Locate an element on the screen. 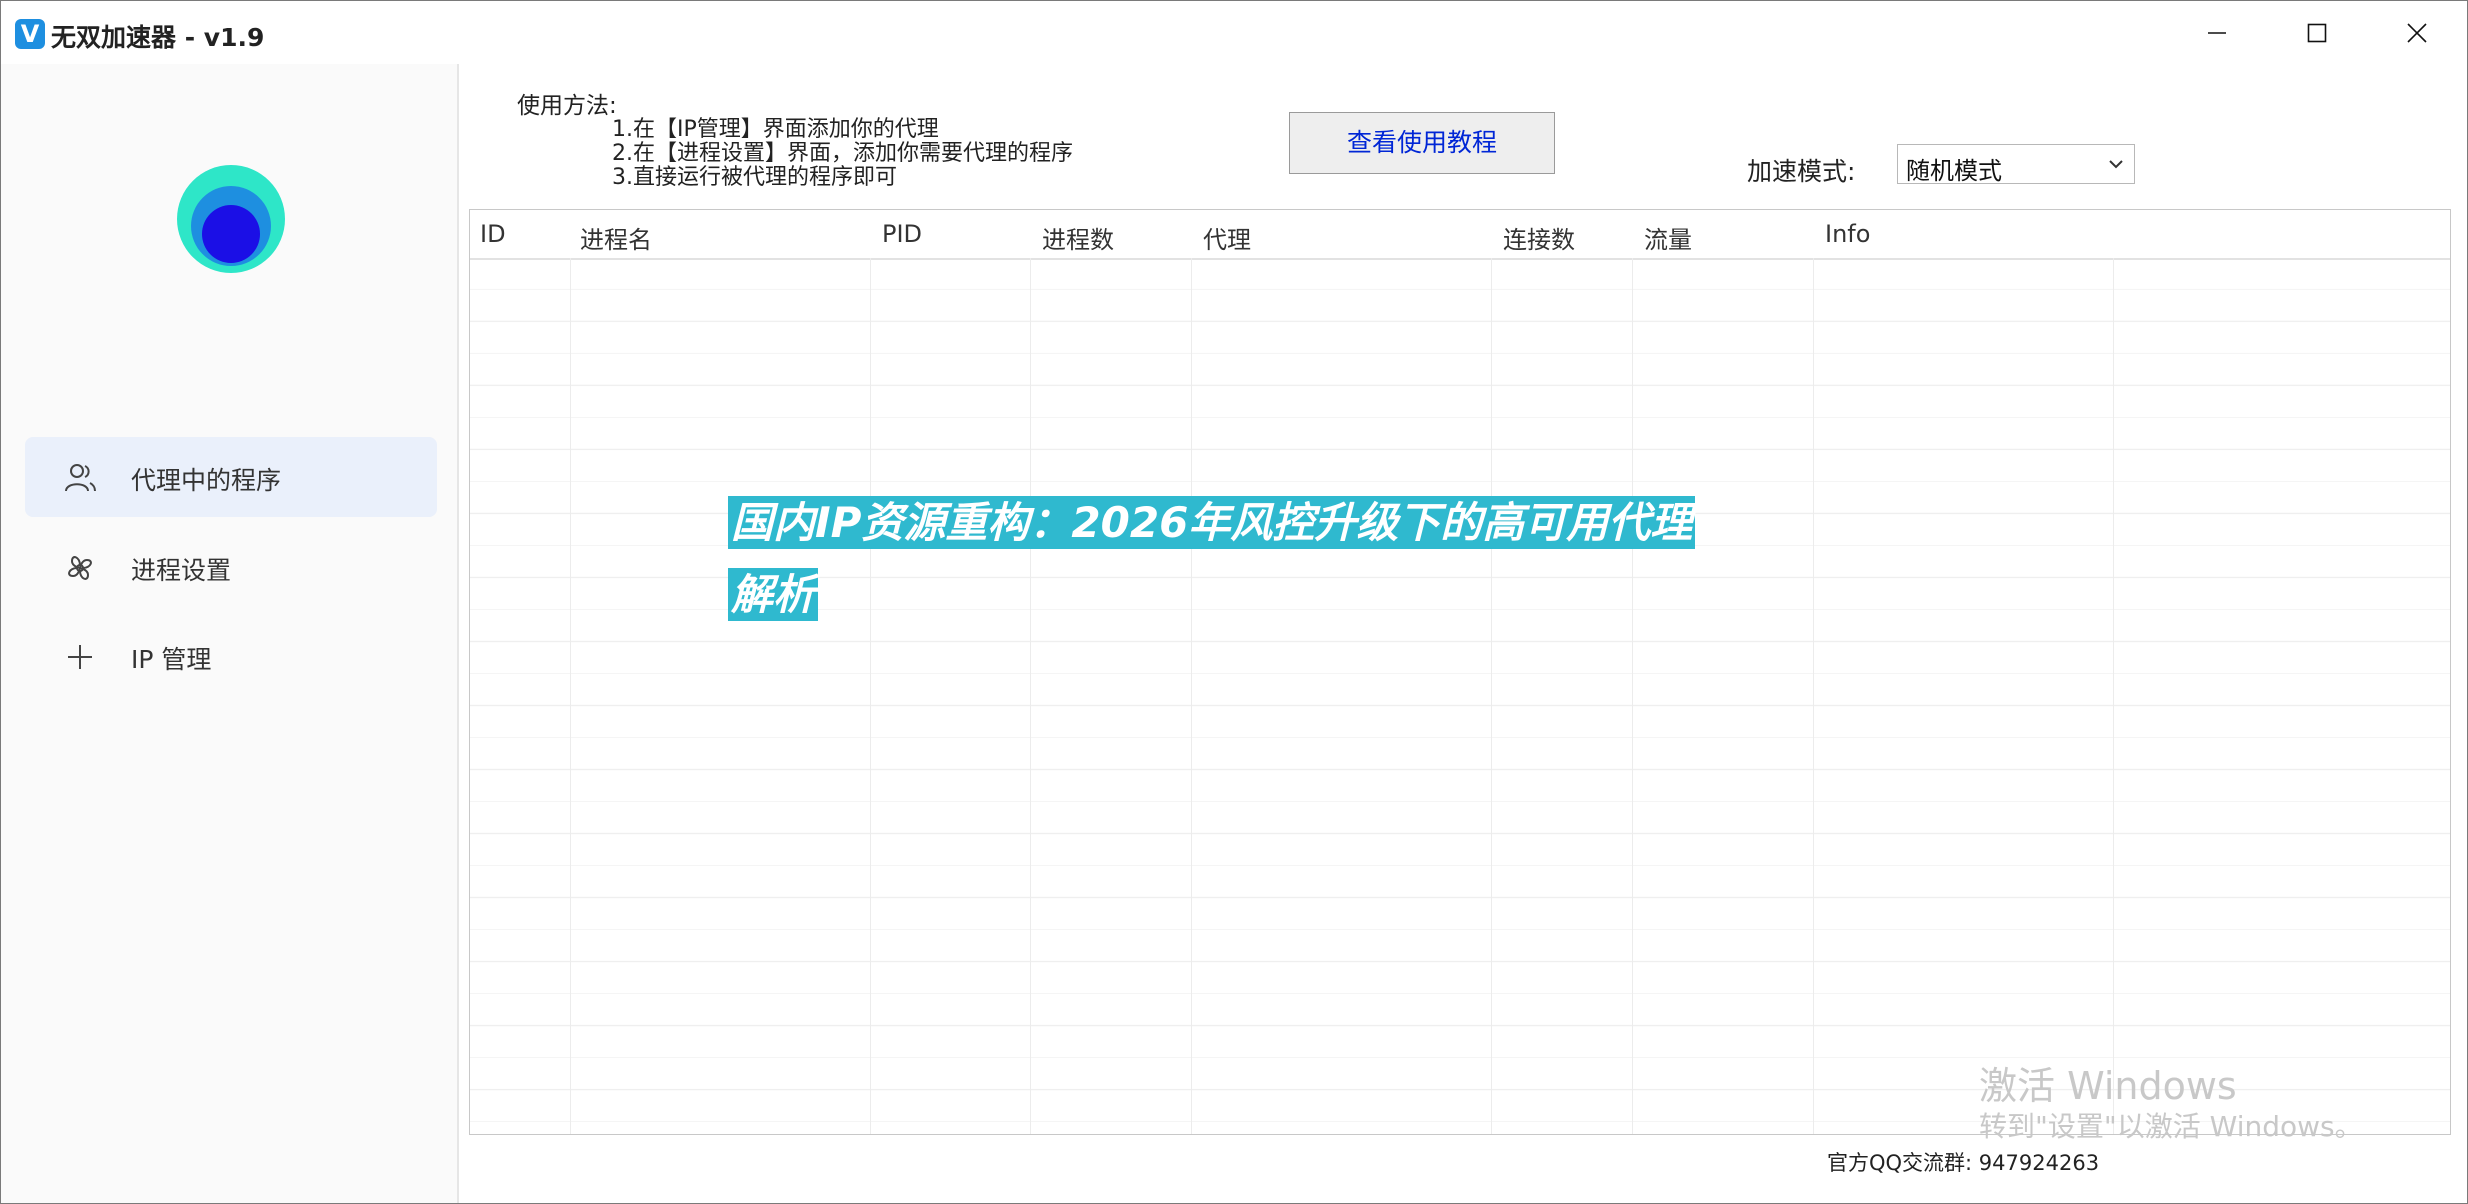 The width and height of the screenshot is (2468, 1204). app-logo is located at coordinates (231, 219).